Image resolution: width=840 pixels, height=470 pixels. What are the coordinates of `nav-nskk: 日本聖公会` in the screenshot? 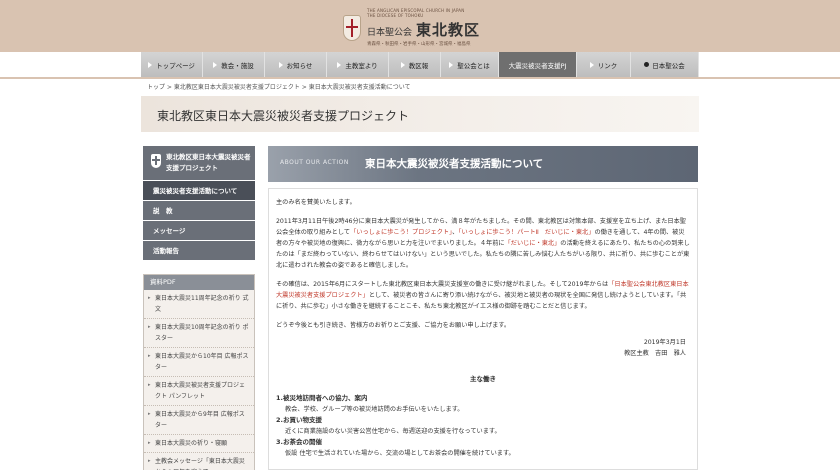 It's located at (665, 64).